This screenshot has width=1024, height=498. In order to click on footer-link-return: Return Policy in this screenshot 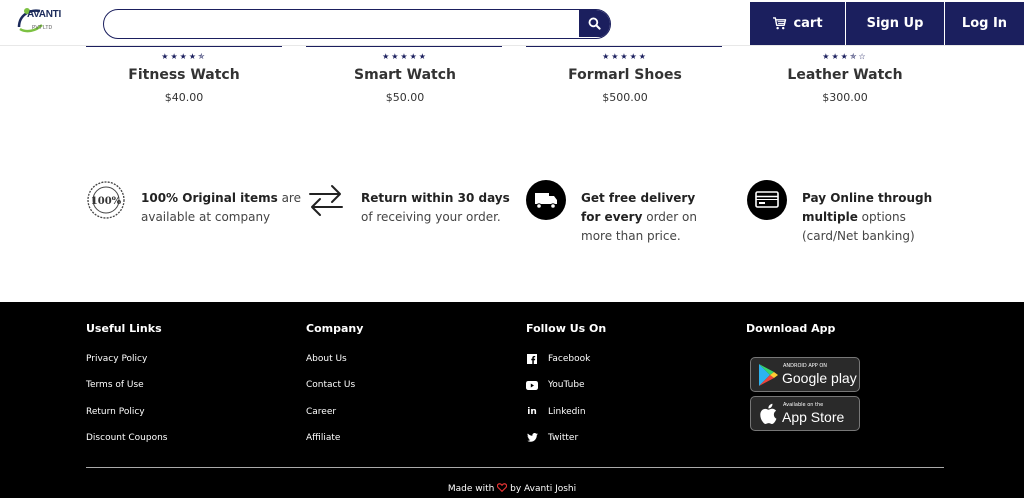, I will do `click(126, 419)`.